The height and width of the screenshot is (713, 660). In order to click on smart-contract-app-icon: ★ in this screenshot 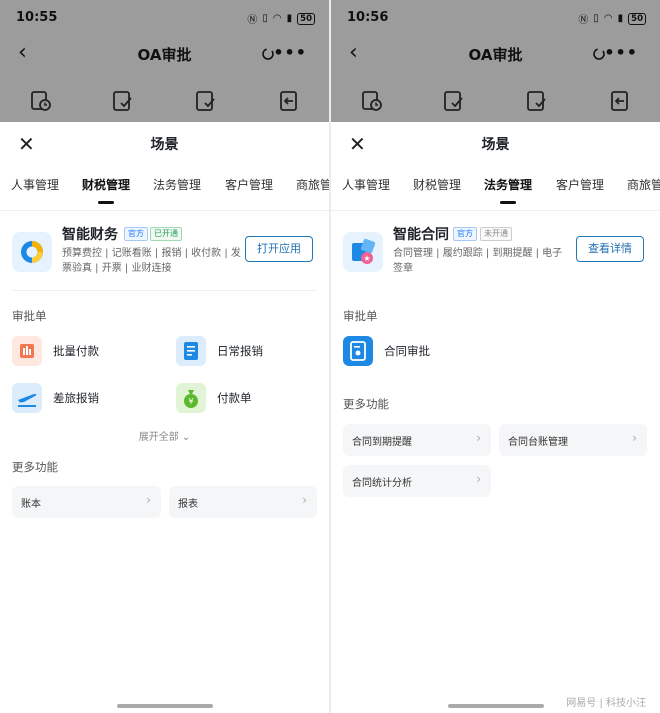, I will do `click(363, 252)`.